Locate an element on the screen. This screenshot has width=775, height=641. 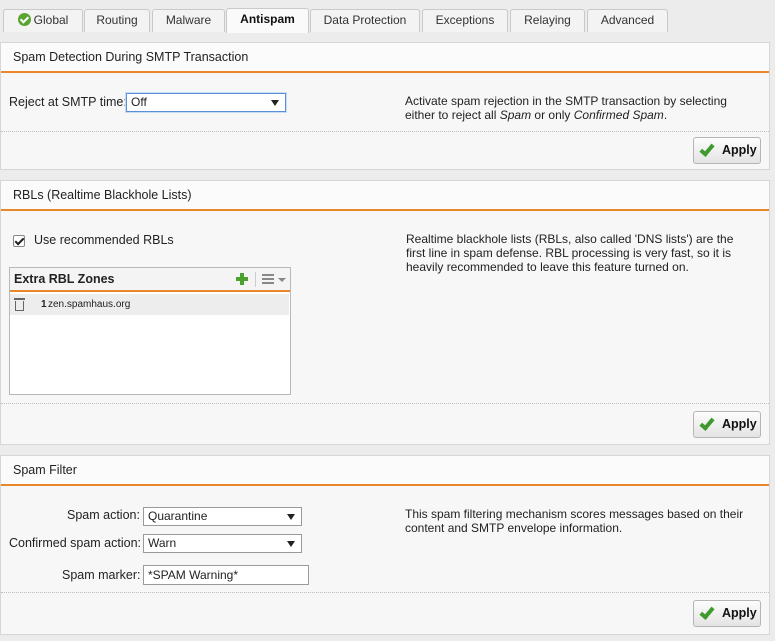
tab-label: Malware is located at coordinates (188, 20).